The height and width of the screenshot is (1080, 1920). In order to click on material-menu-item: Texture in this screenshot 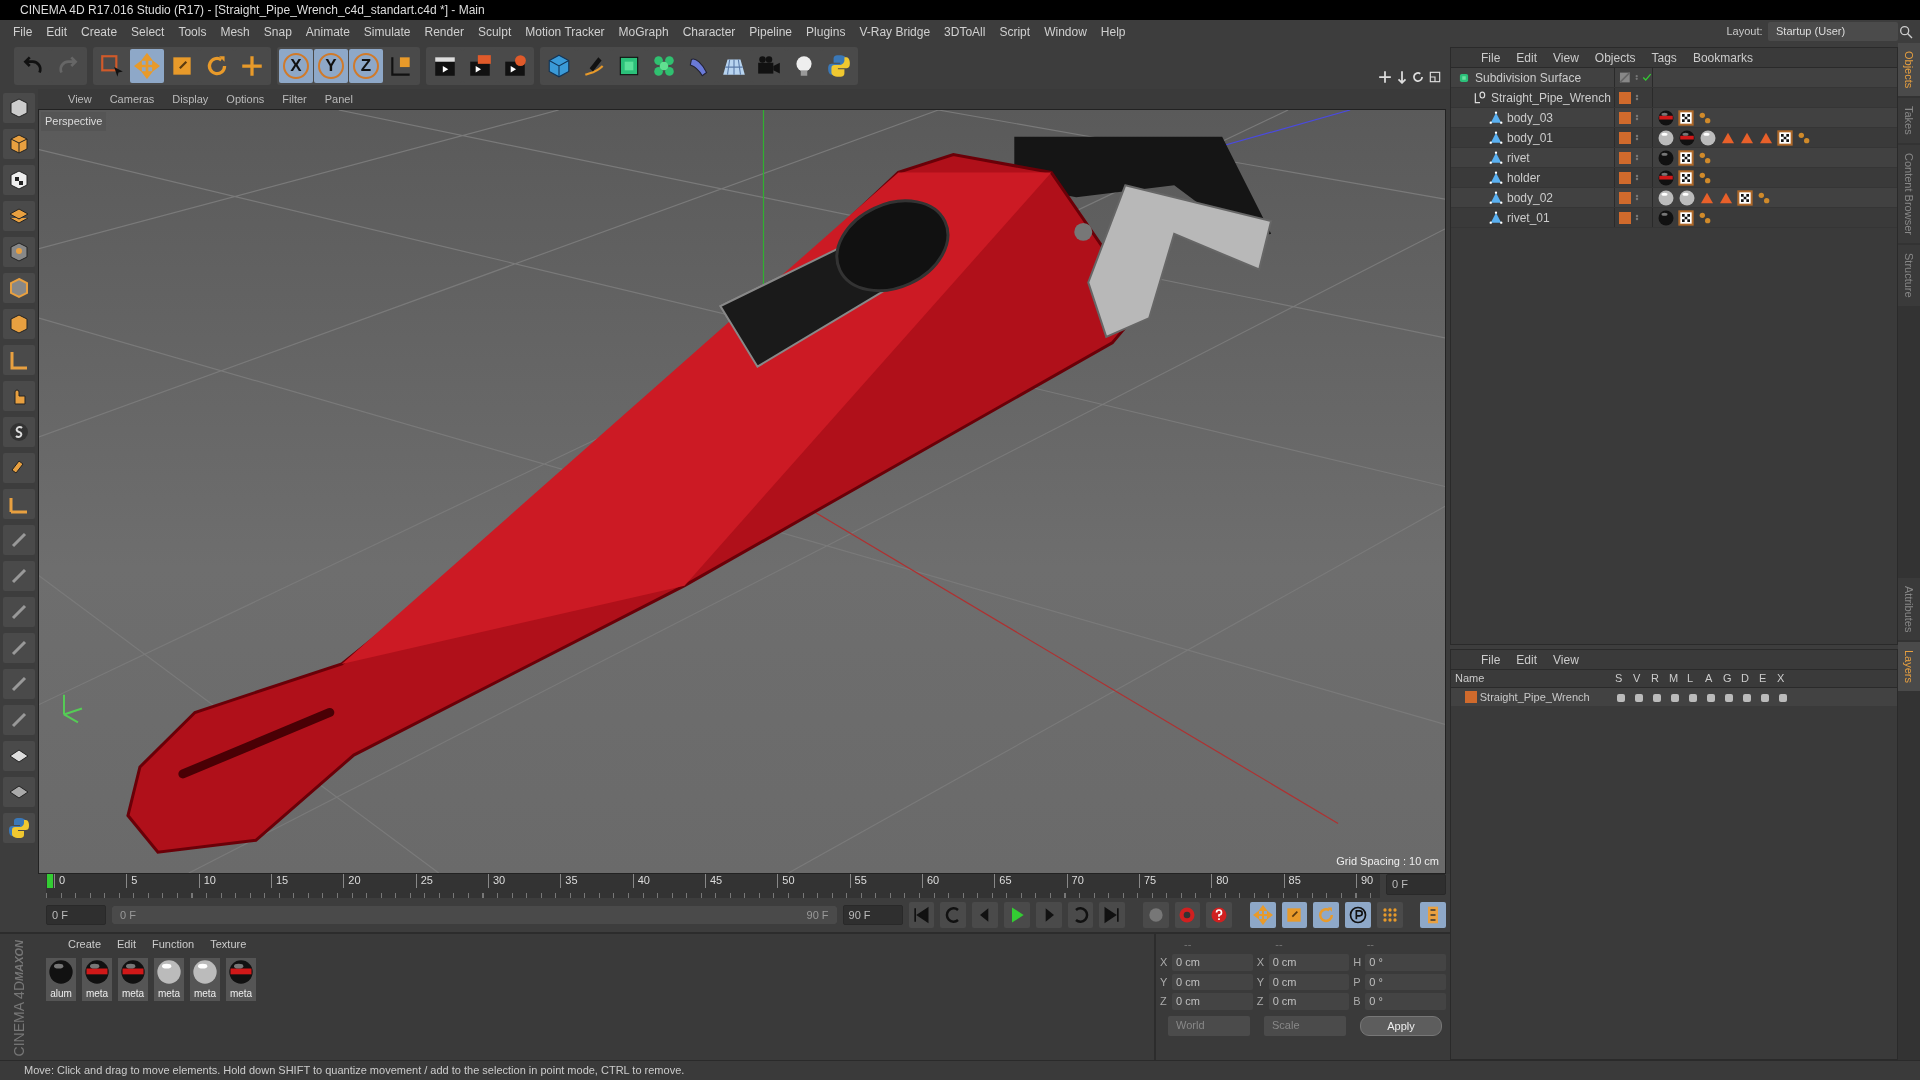, I will do `click(228, 944)`.